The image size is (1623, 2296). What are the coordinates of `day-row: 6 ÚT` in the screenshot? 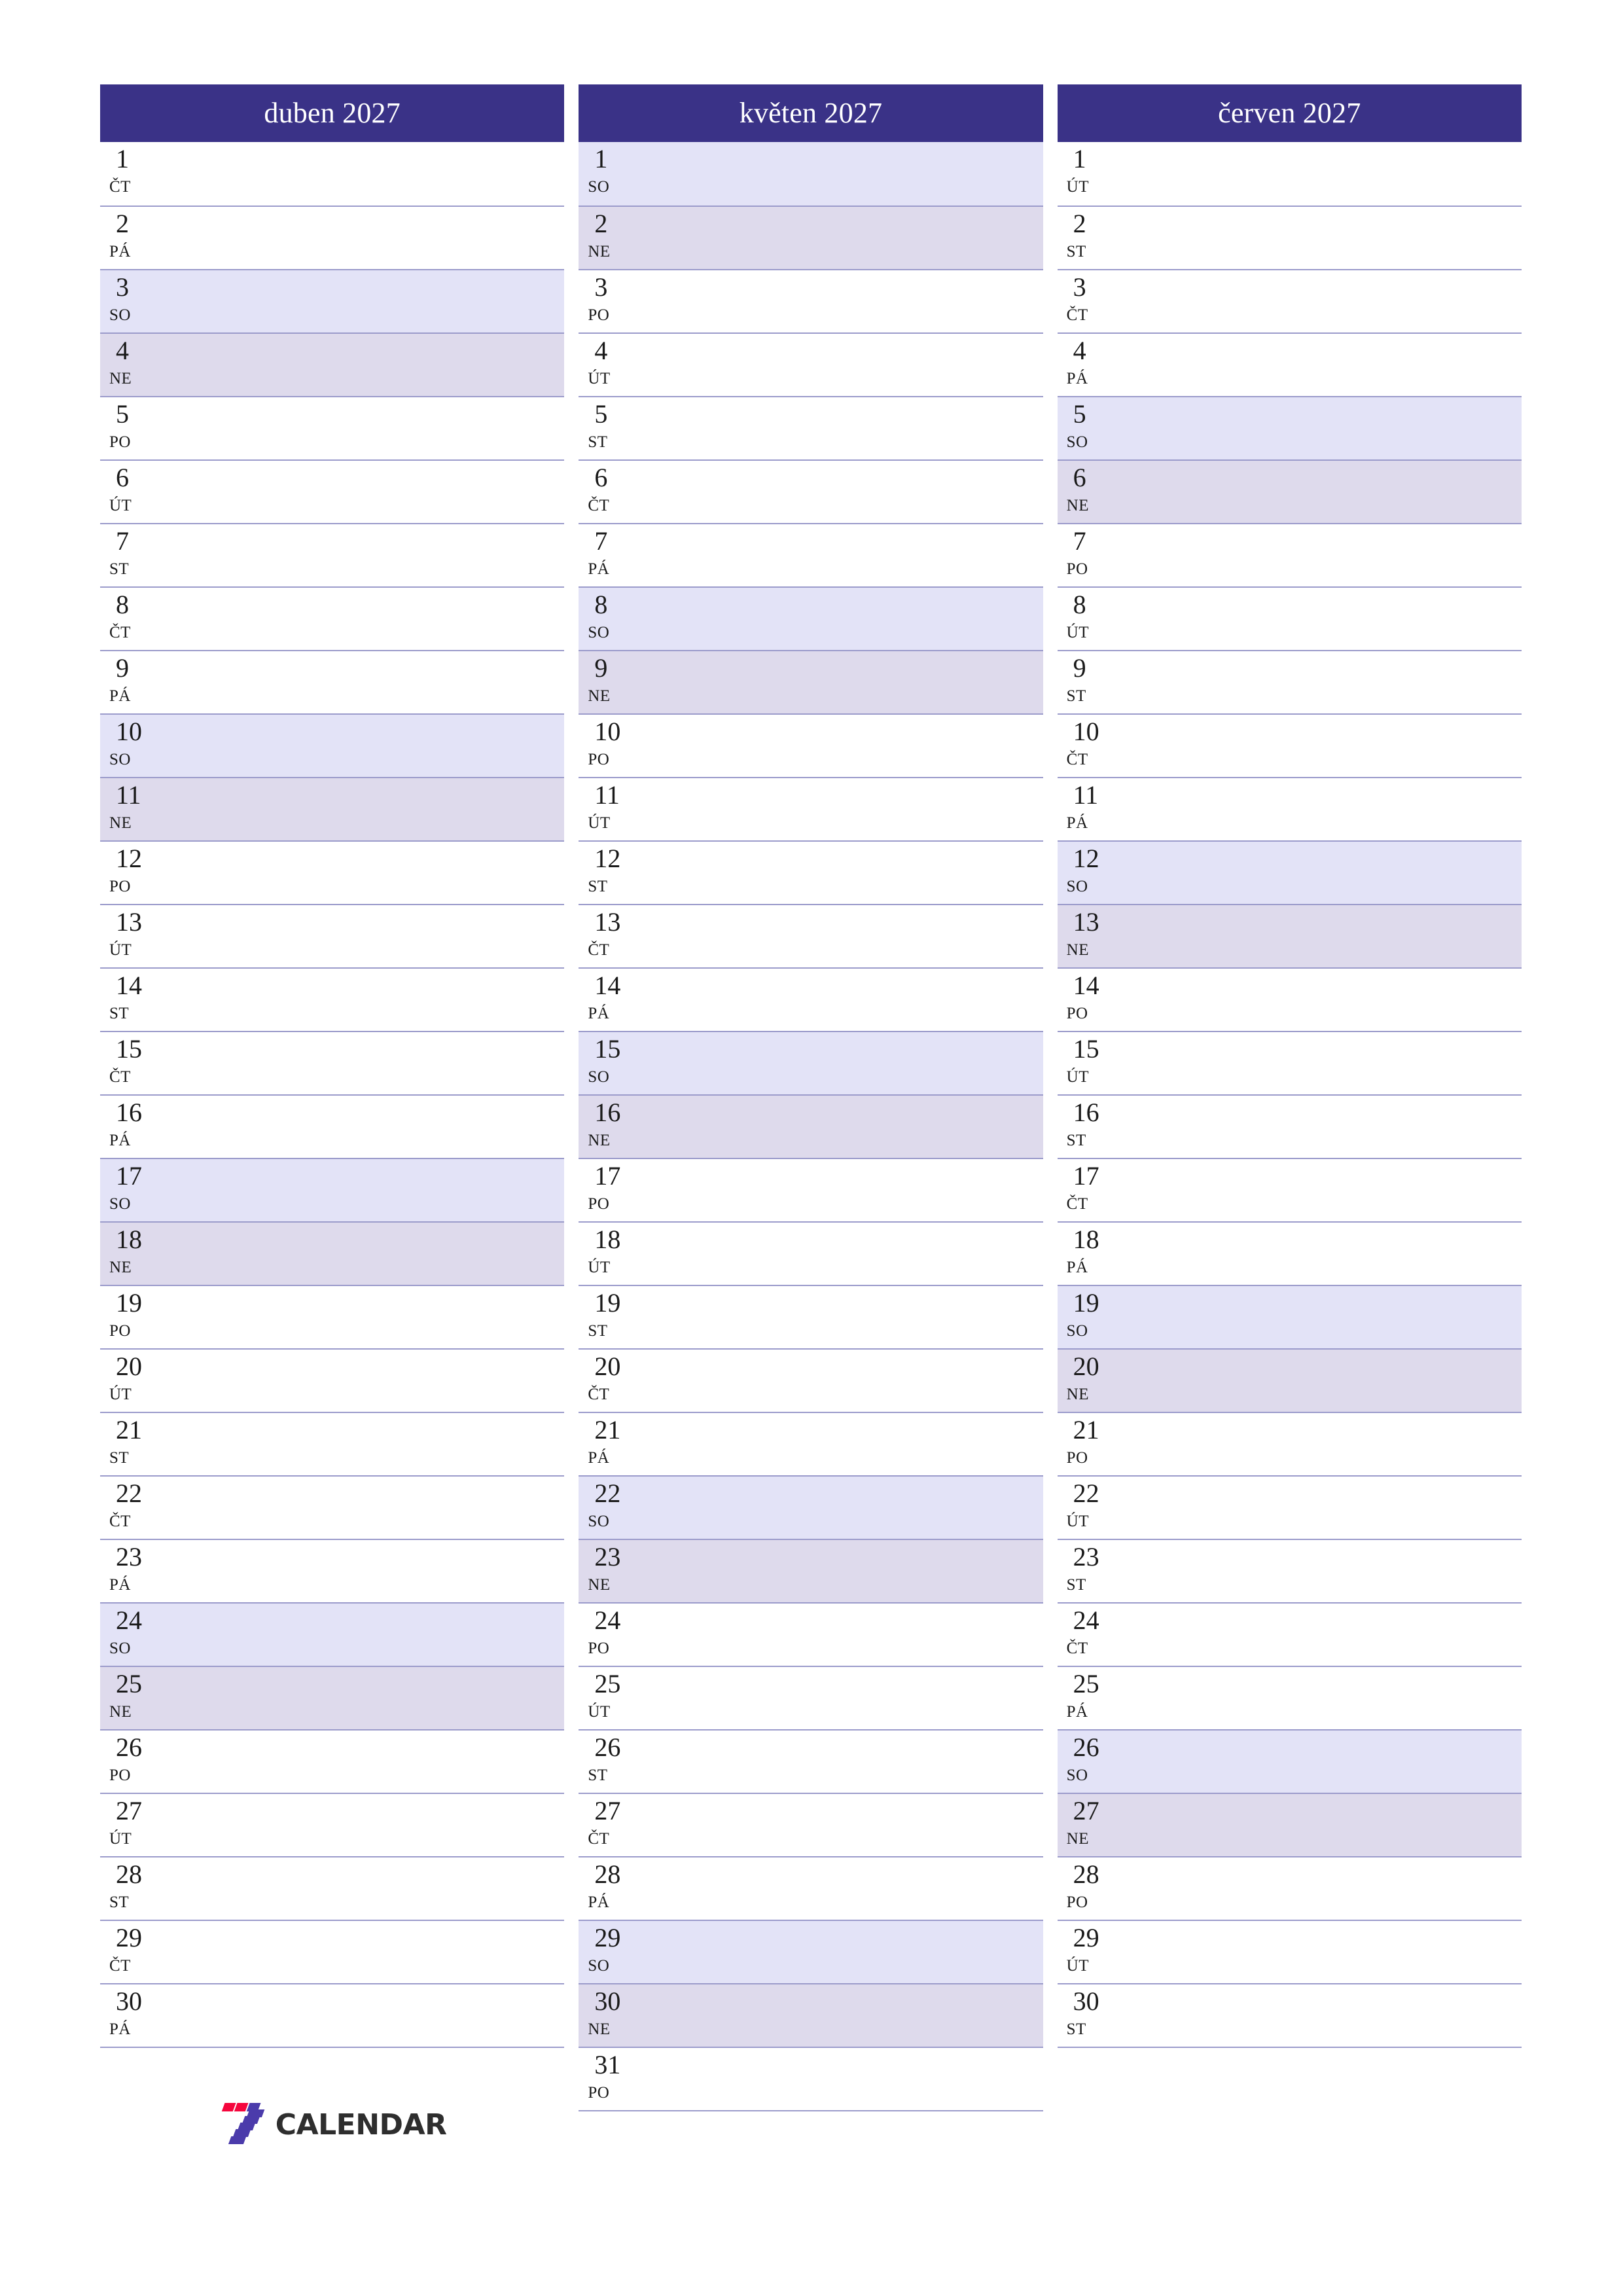 It's located at (333, 491).